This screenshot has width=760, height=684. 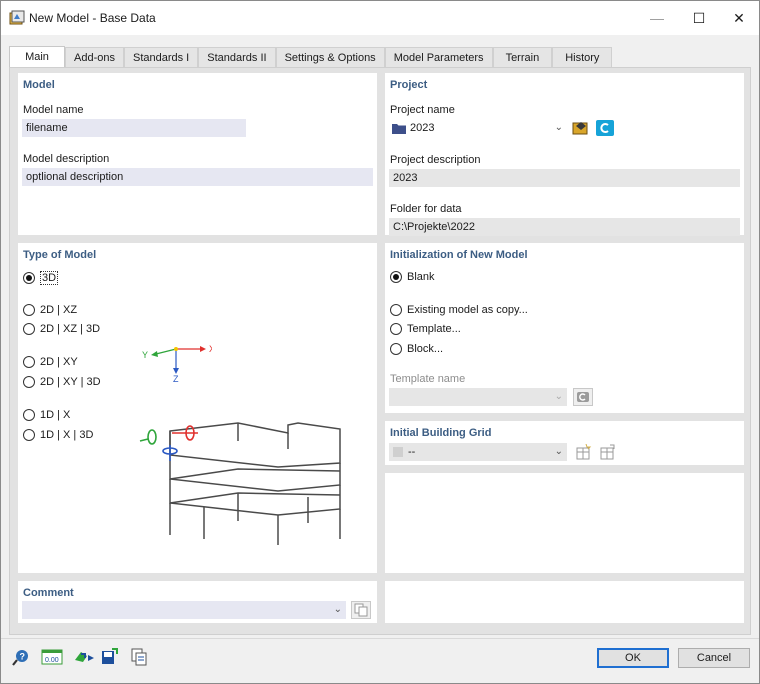 What do you see at coordinates (441, 433) in the screenshot?
I see `building-grid-section-title: Initial Building Grid` at bounding box center [441, 433].